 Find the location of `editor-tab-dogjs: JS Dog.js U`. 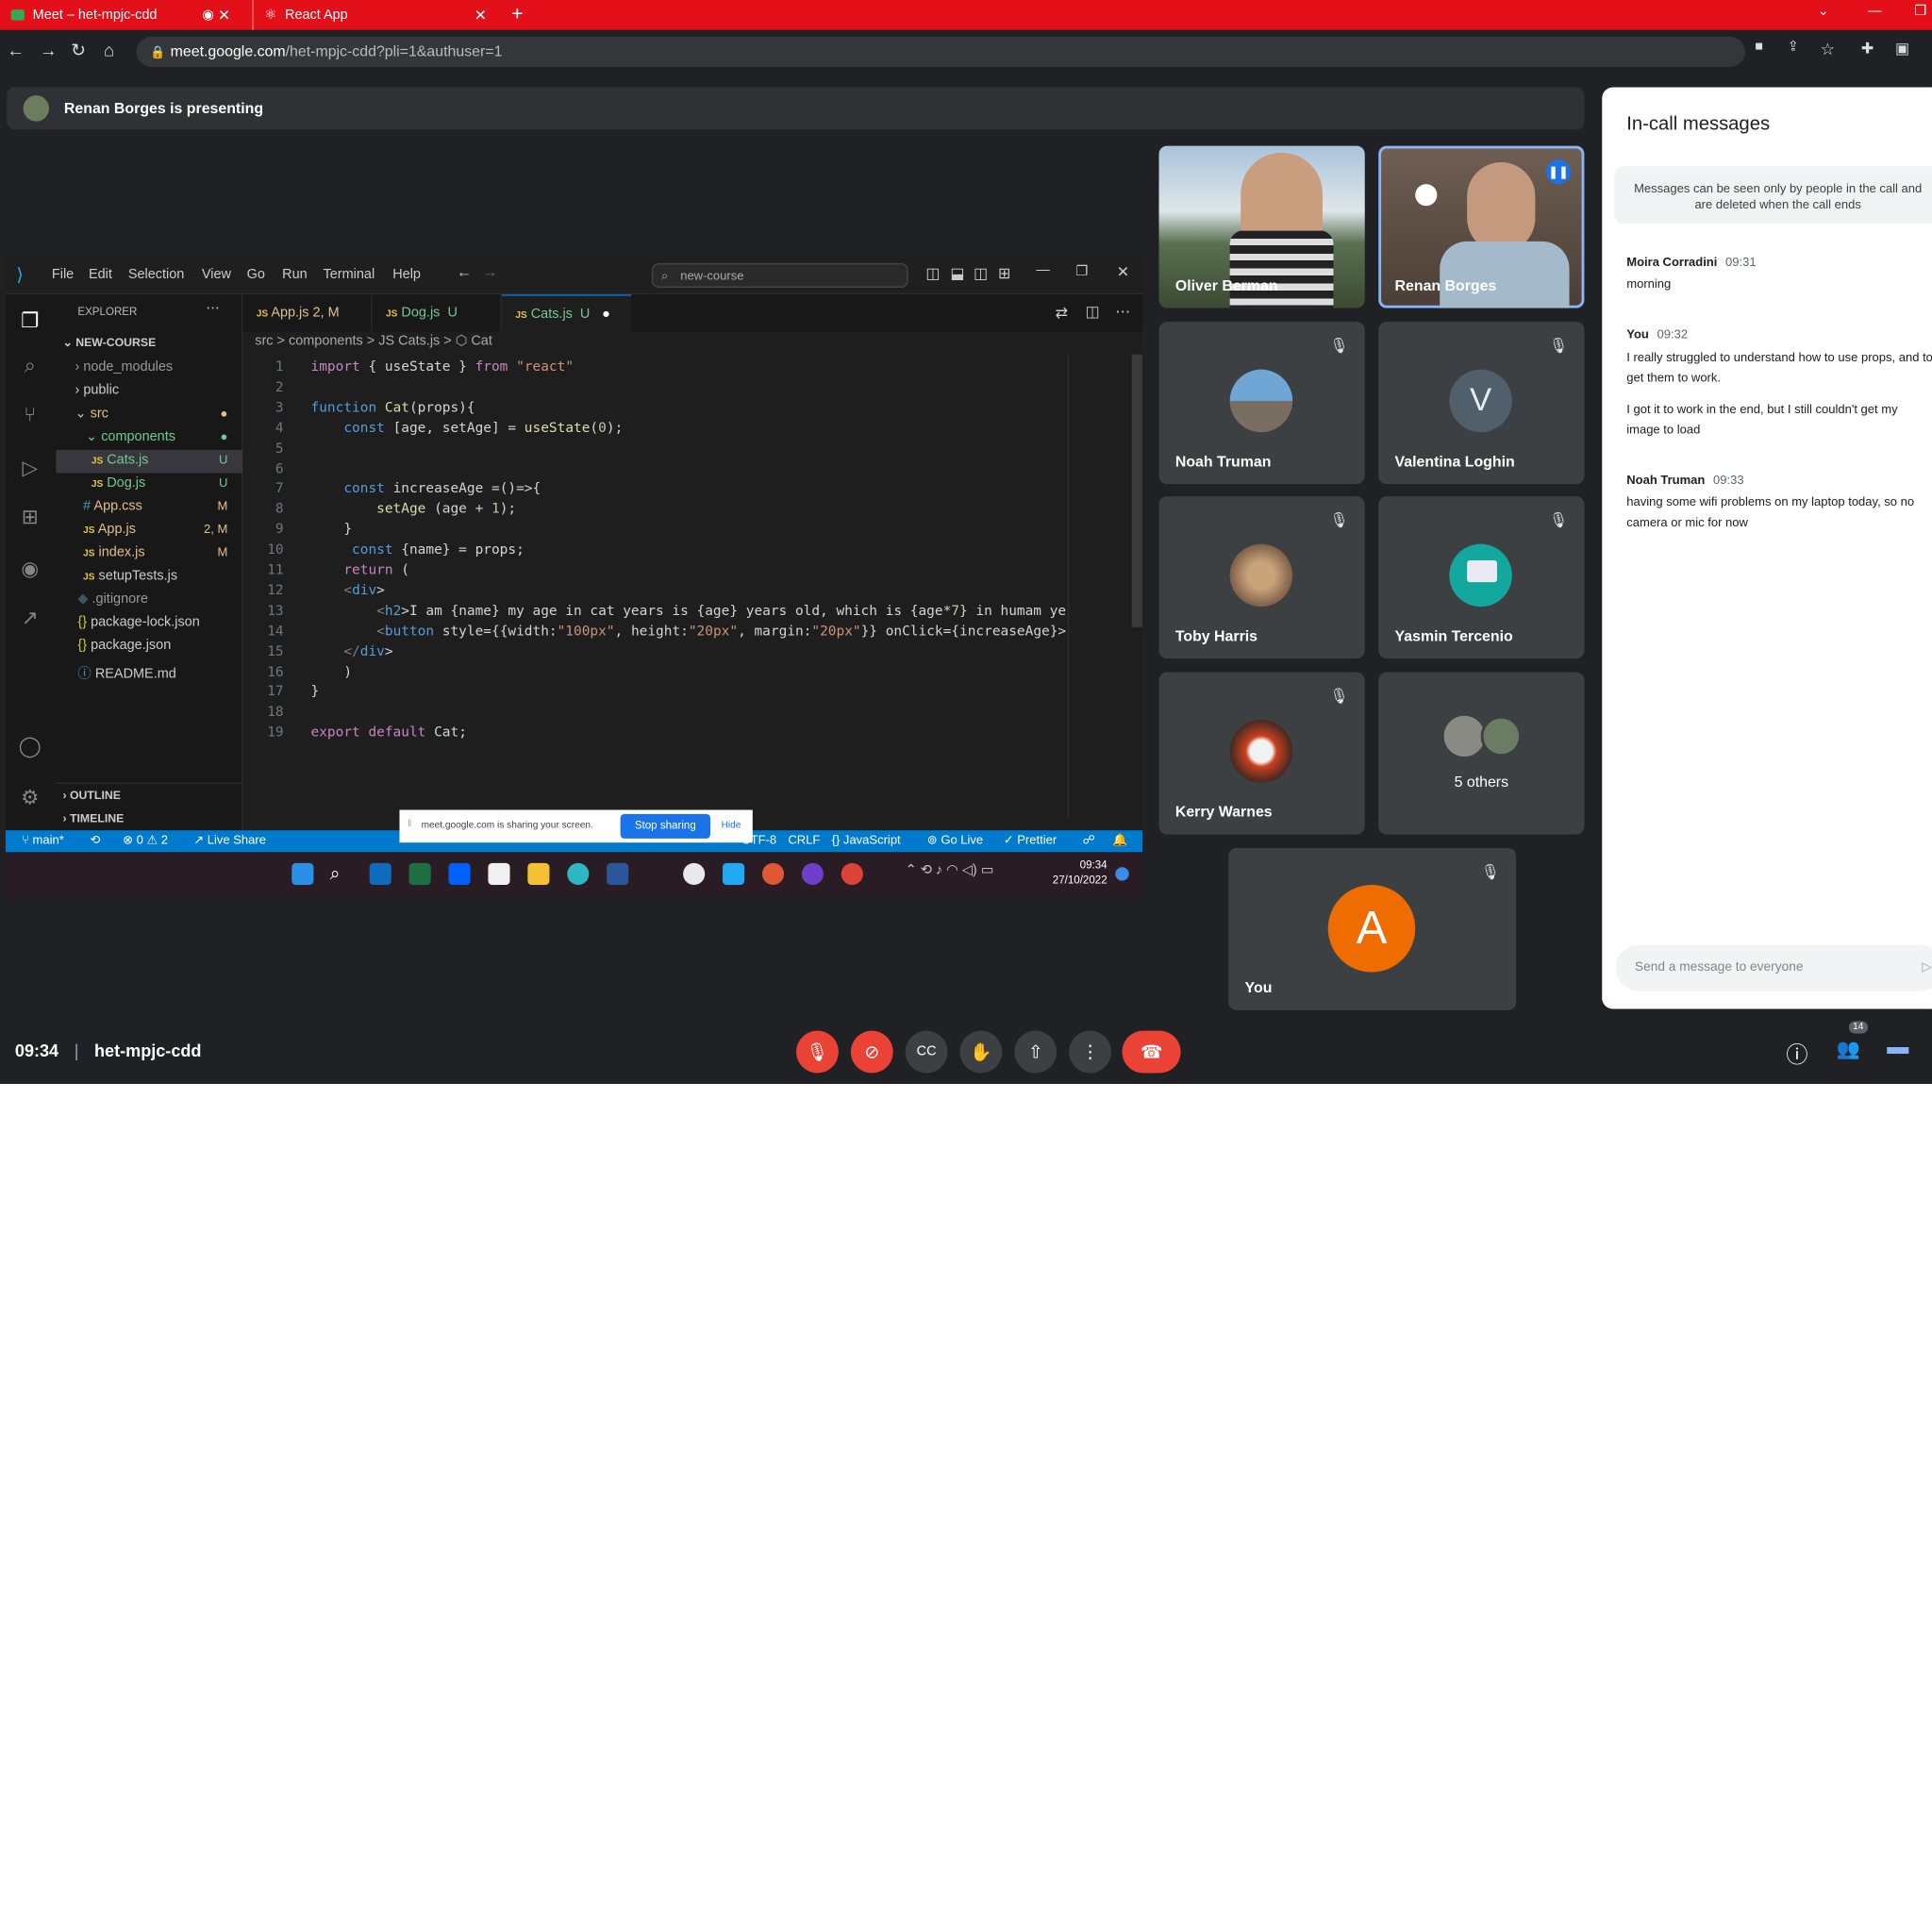

editor-tab-dogjs: JS Dog.js U is located at coordinates (437, 313).